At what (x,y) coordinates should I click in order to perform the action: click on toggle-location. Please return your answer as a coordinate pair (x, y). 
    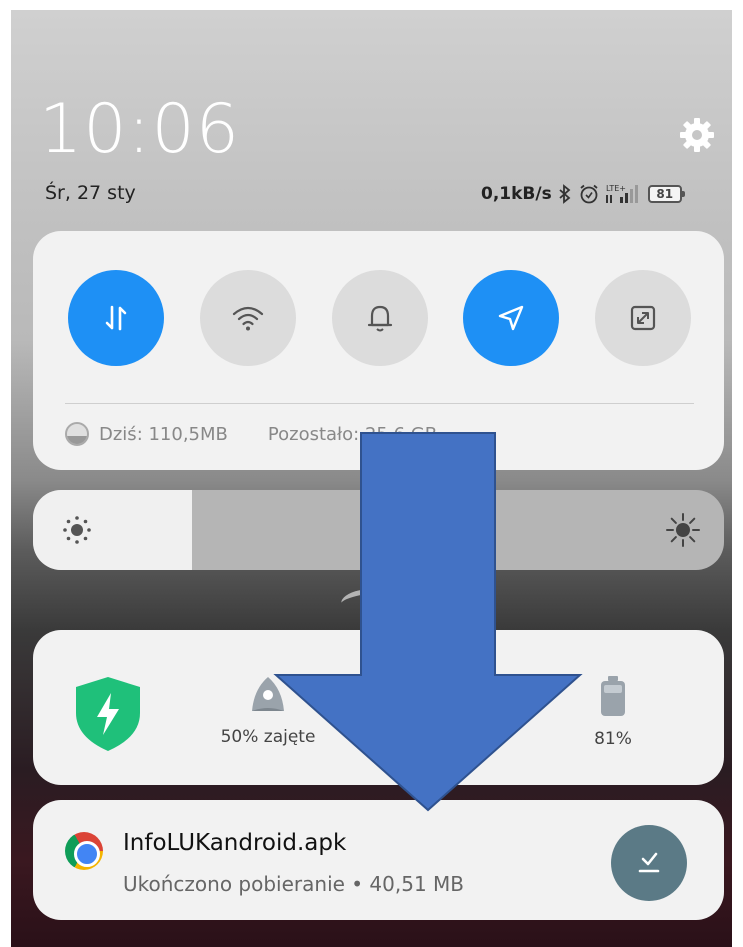
    Looking at the image, I should click on (511, 318).